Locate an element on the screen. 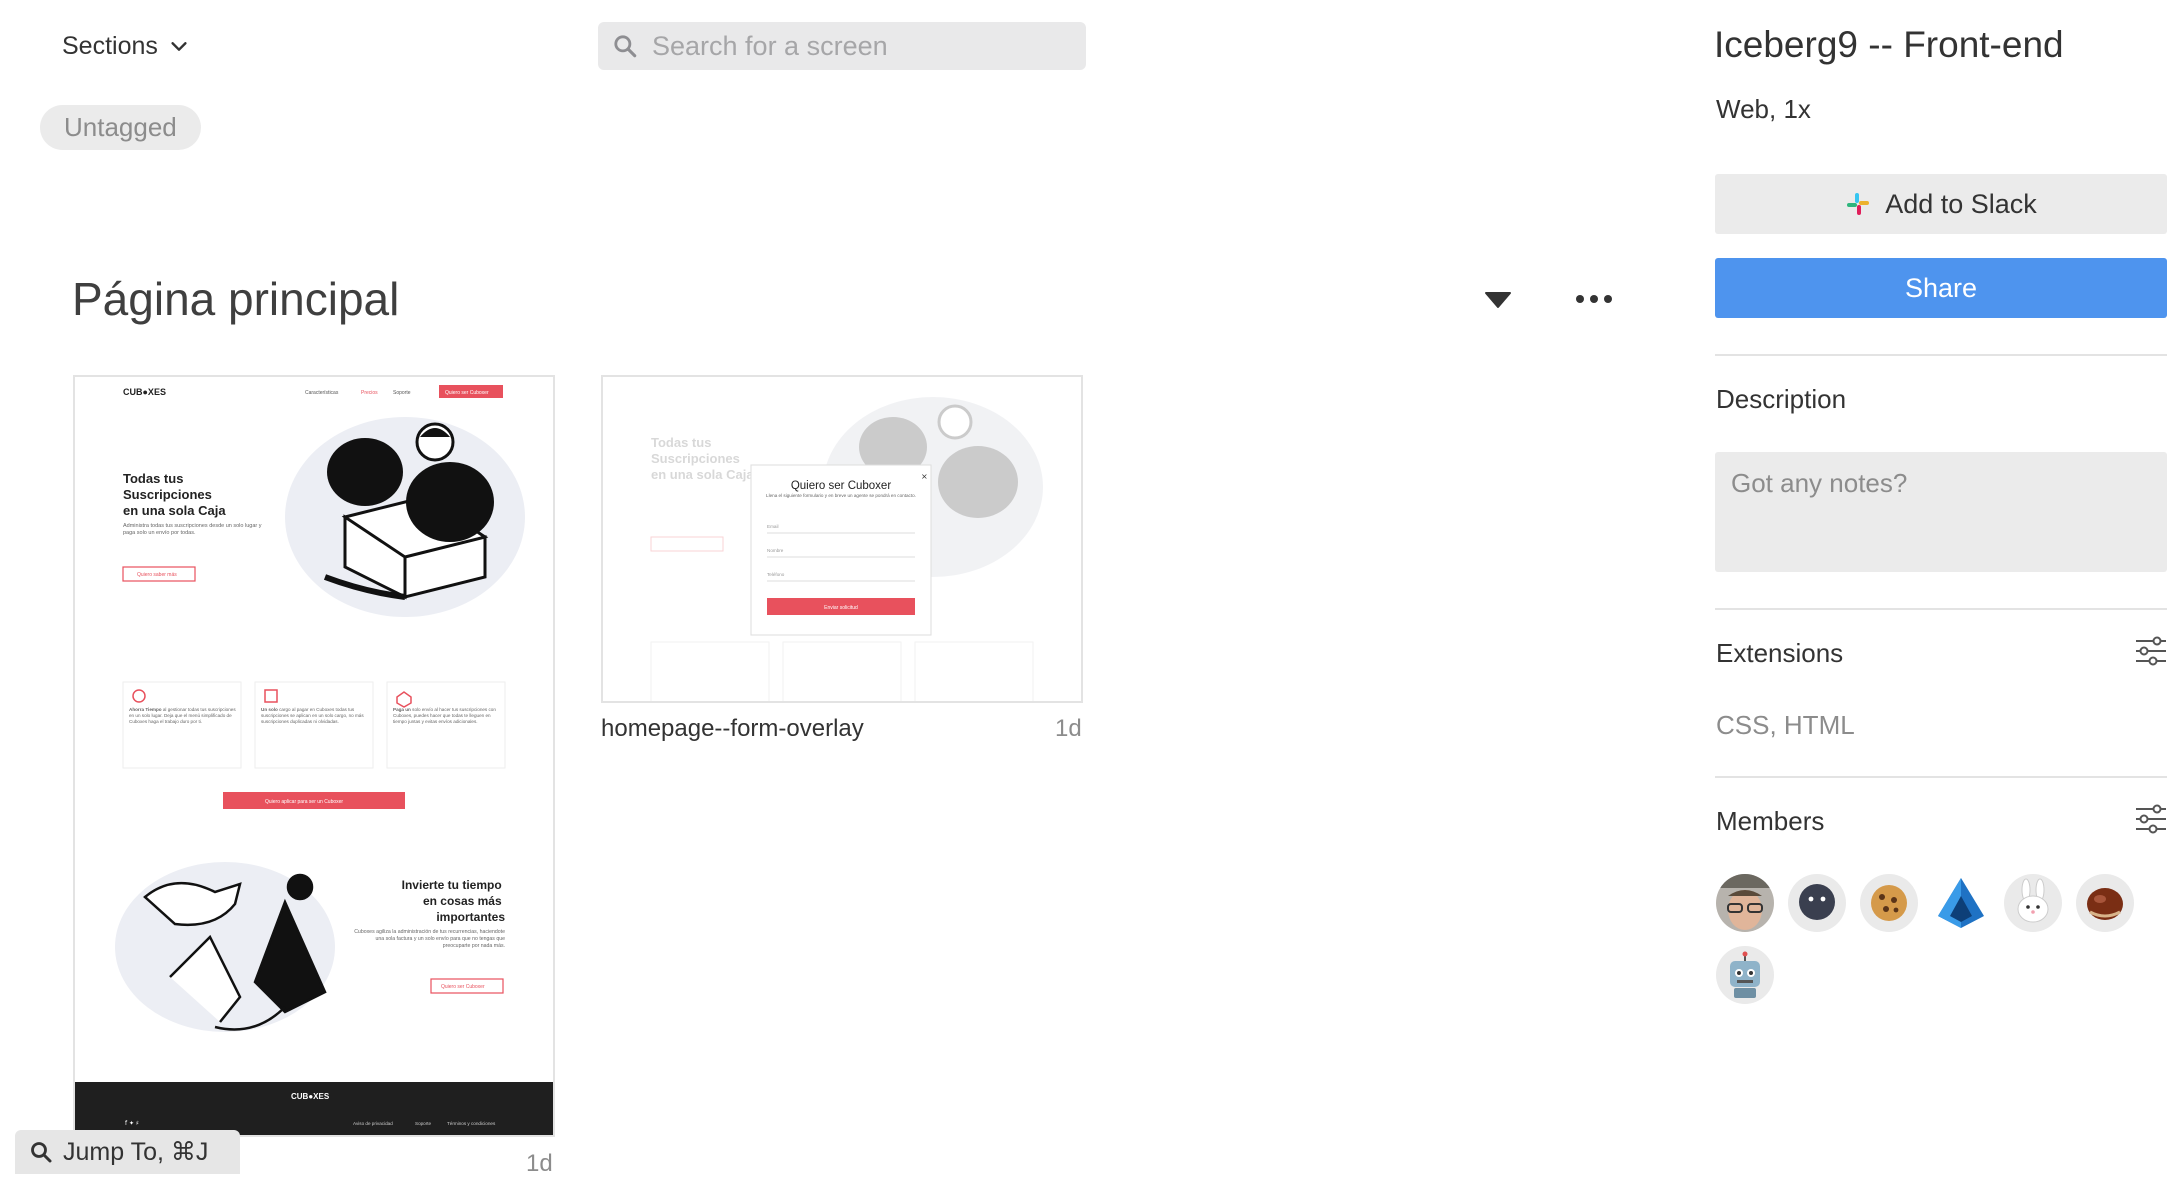 This screenshot has height=1178, width=2178. footer-social-icons: f ✦ ♯ is located at coordinates (132, 1123).